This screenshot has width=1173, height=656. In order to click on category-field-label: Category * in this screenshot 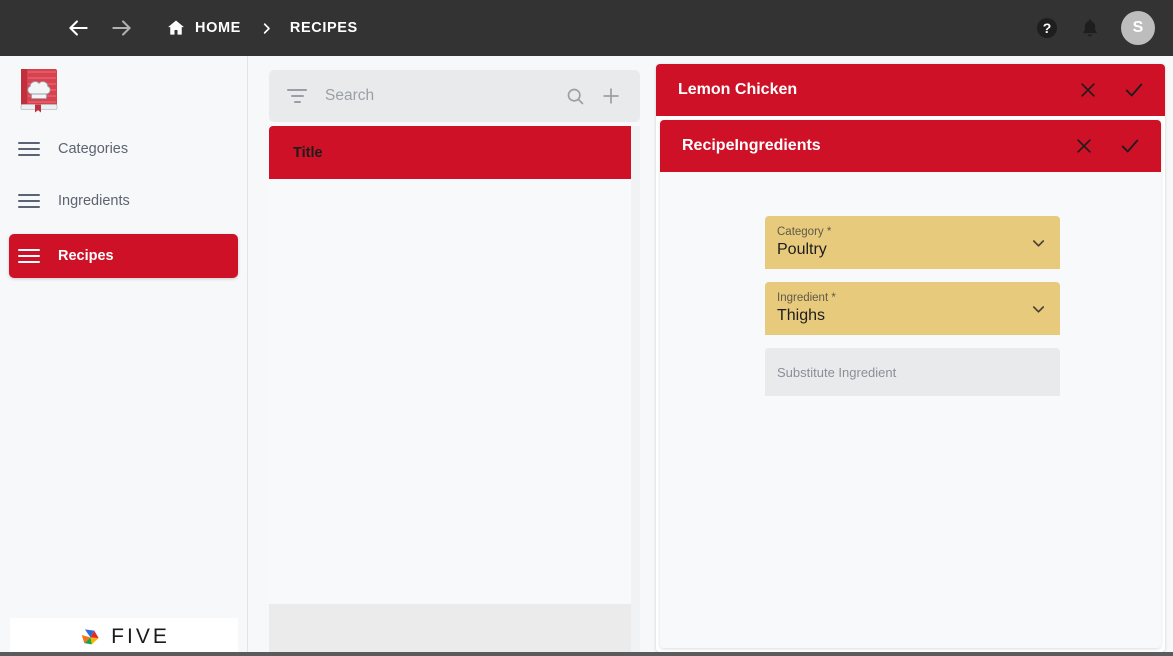, I will do `click(804, 232)`.